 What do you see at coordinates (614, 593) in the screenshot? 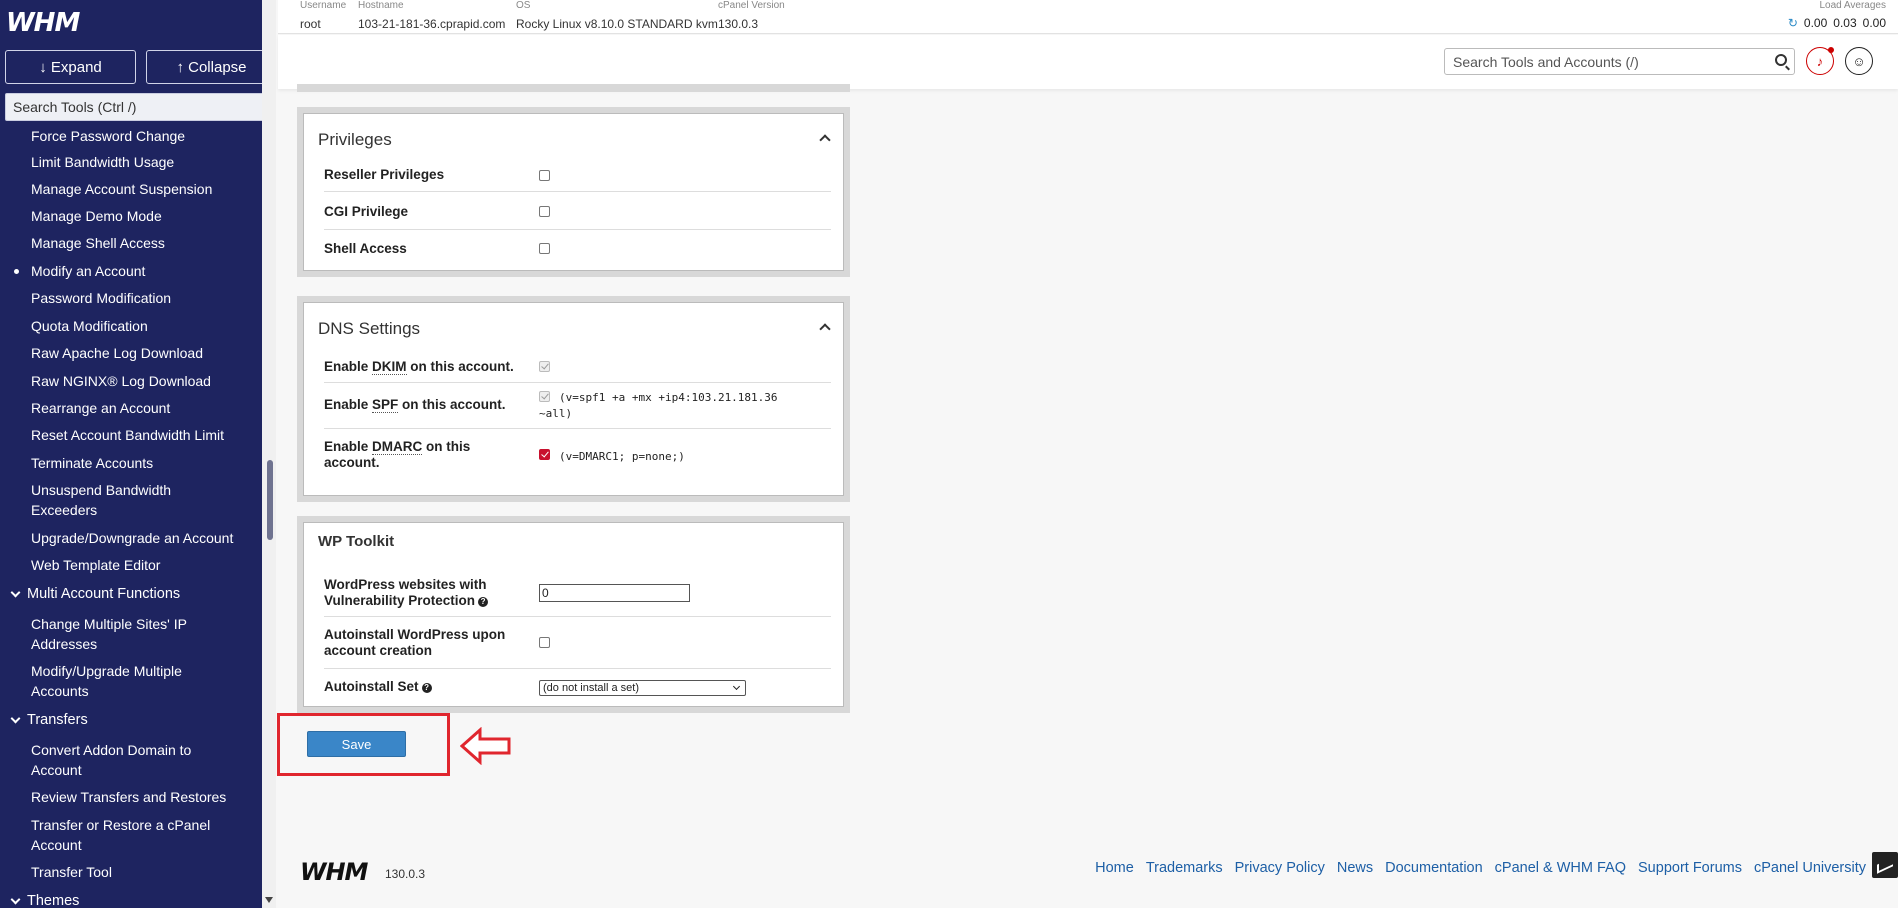
I see `vulnerability-protection-input: 0` at bounding box center [614, 593].